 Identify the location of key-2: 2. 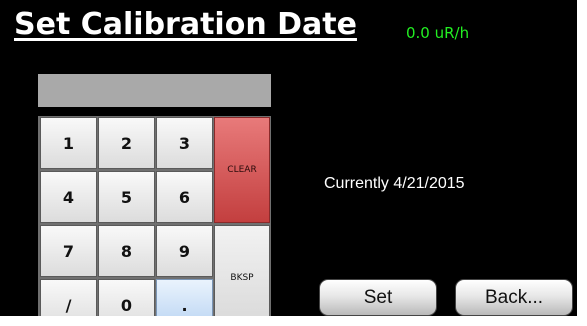
(126, 143).